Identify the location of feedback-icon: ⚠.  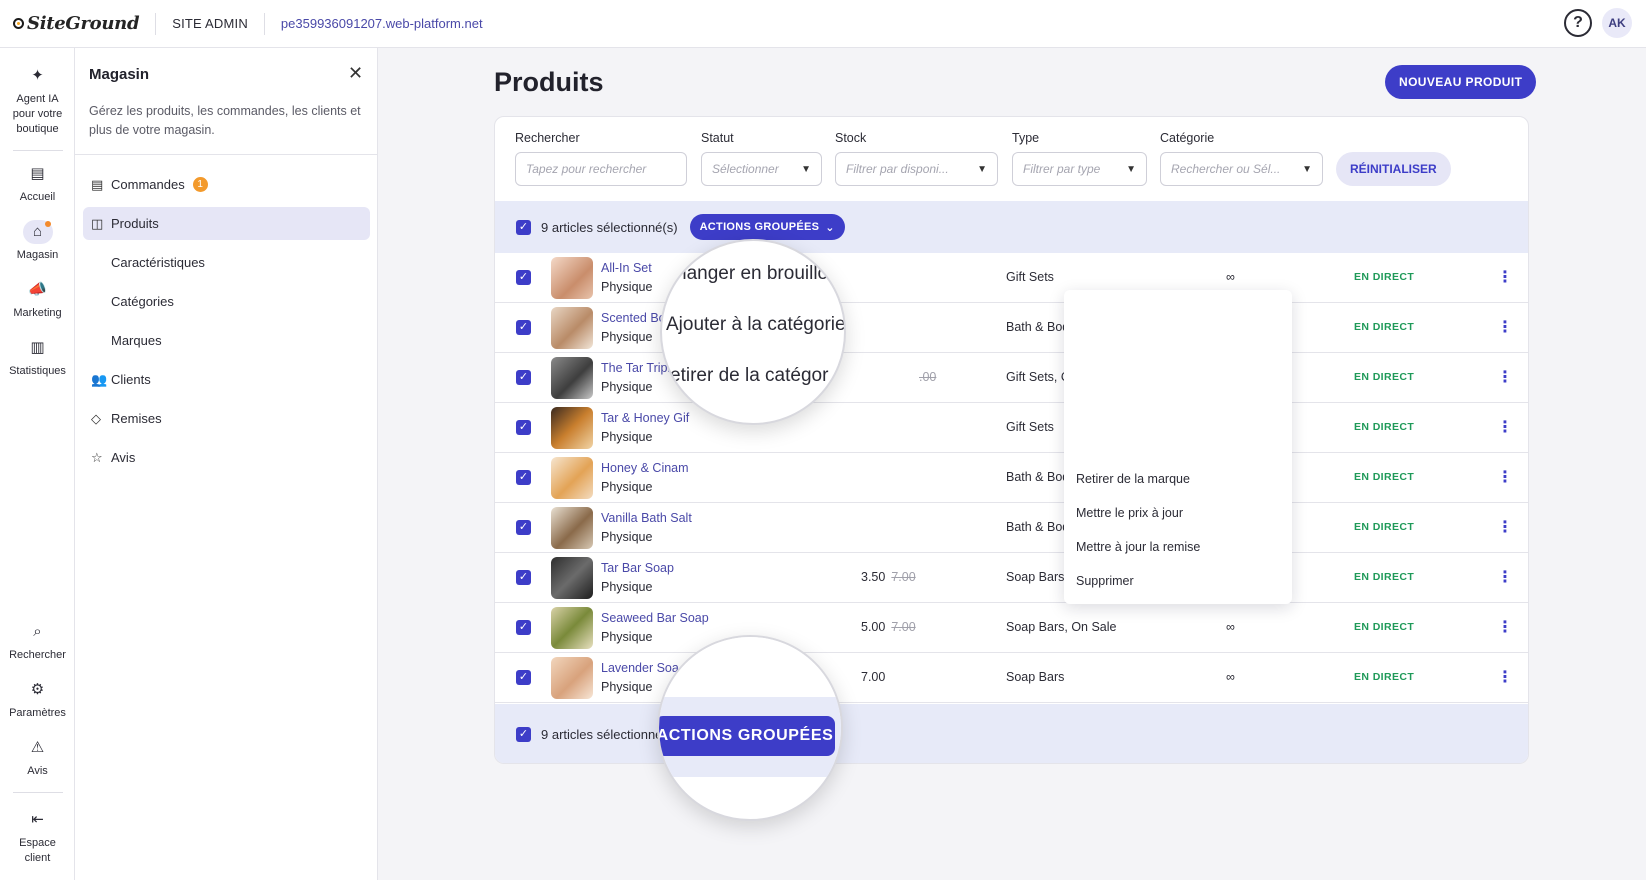
(37, 747).